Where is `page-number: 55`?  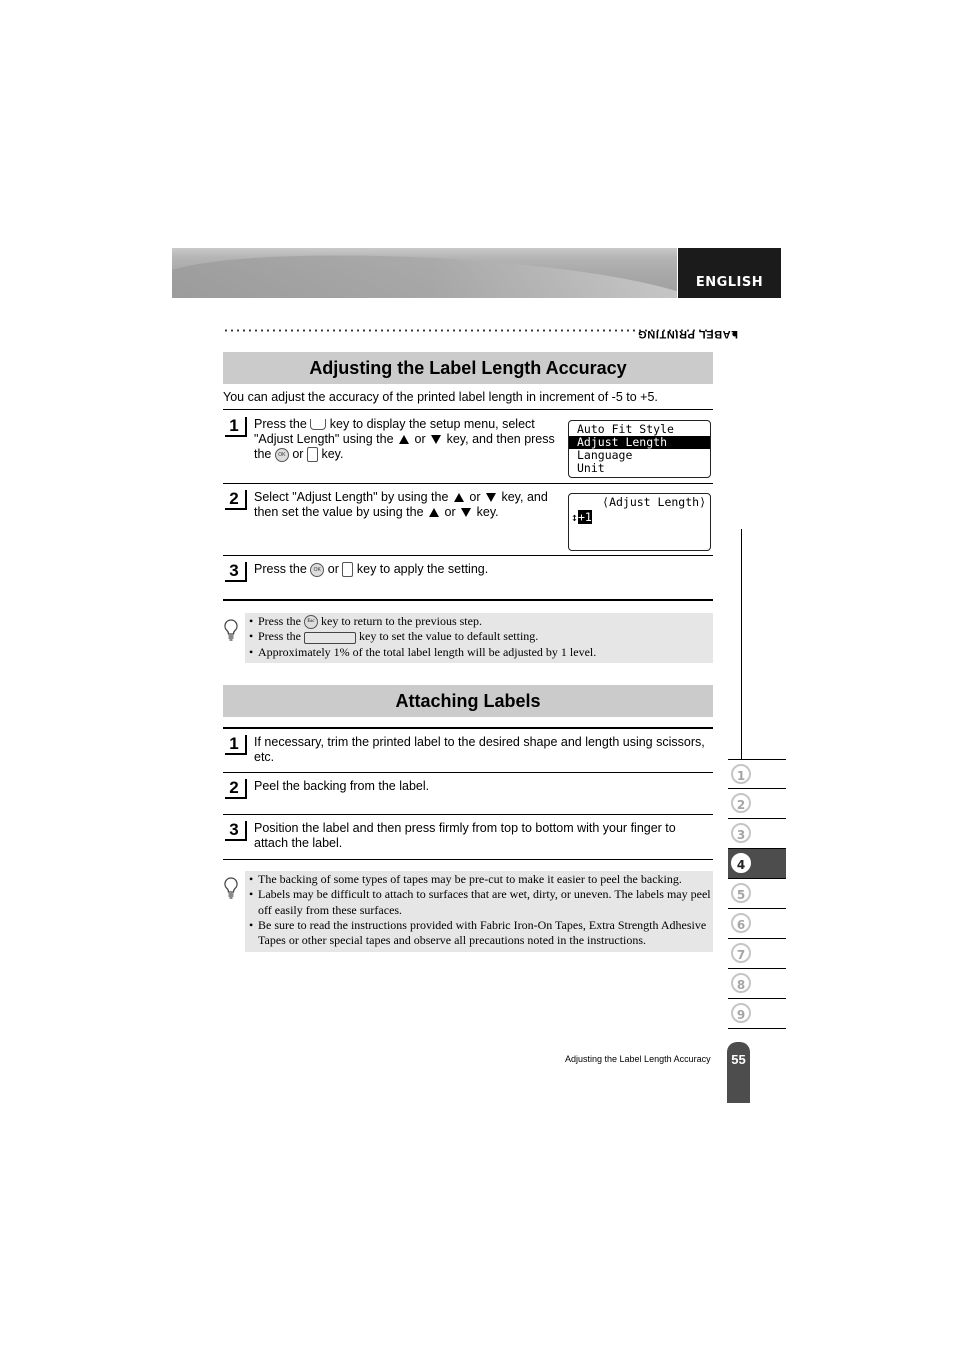
page-number: 55 is located at coordinates (738, 1059).